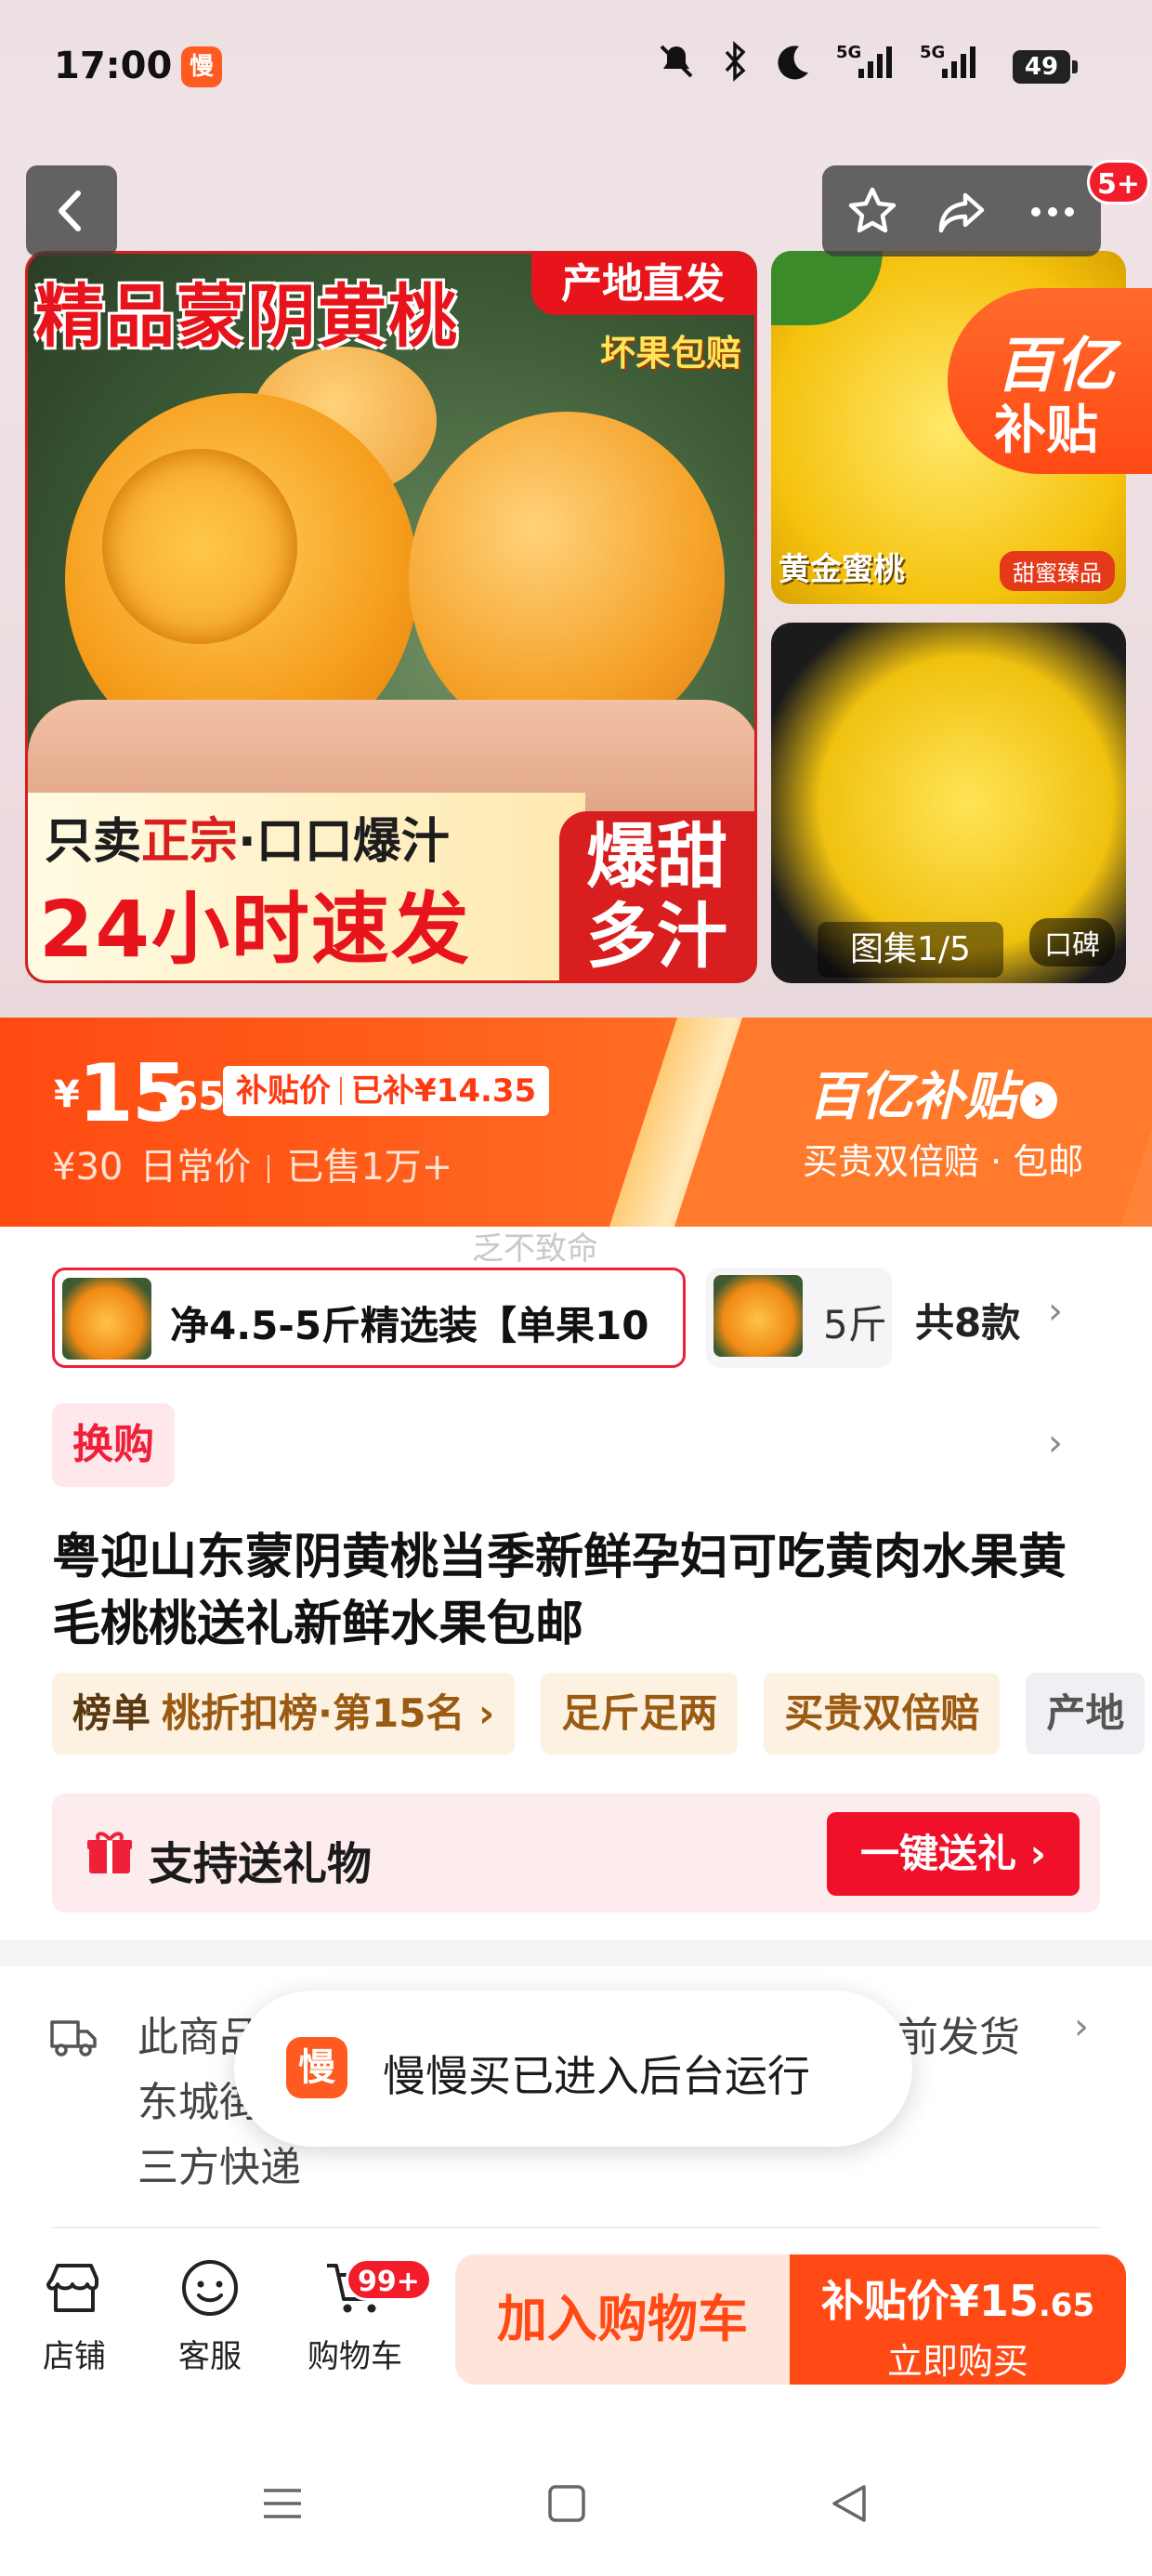  Describe the element at coordinates (73, 2038) in the screenshot. I see `delivery-truck-icon` at that location.